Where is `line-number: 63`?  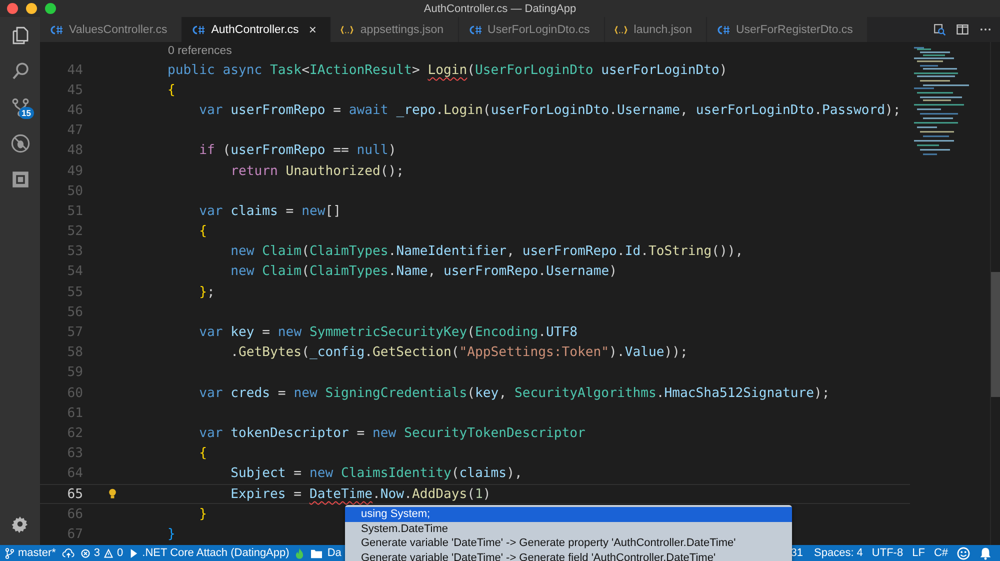 line-number: 63 is located at coordinates (75, 454).